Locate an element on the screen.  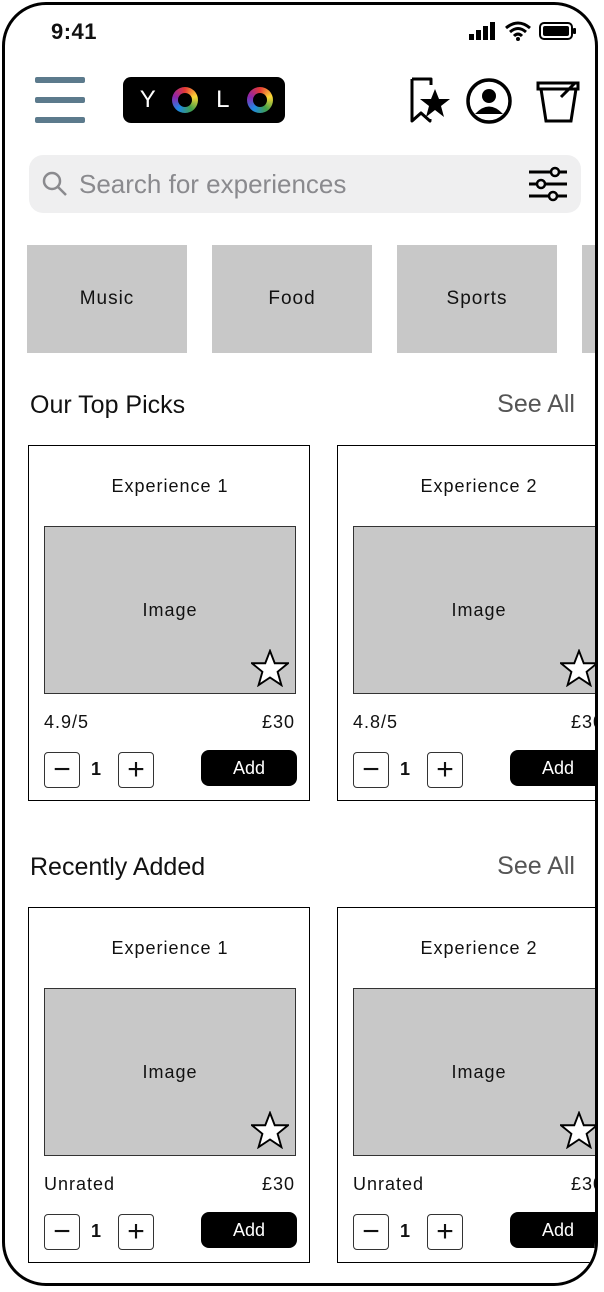
status-time: 9:41 is located at coordinates (74, 31).